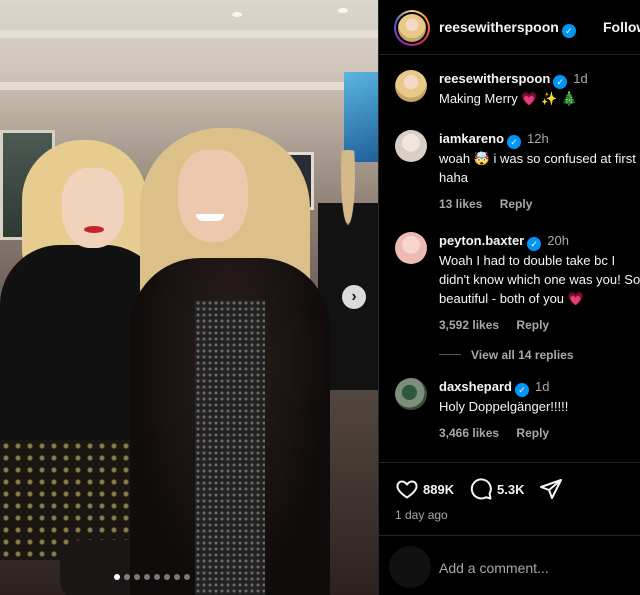 This screenshot has width=640, height=595. I want to click on comment-username: iamkareno, so click(471, 138).